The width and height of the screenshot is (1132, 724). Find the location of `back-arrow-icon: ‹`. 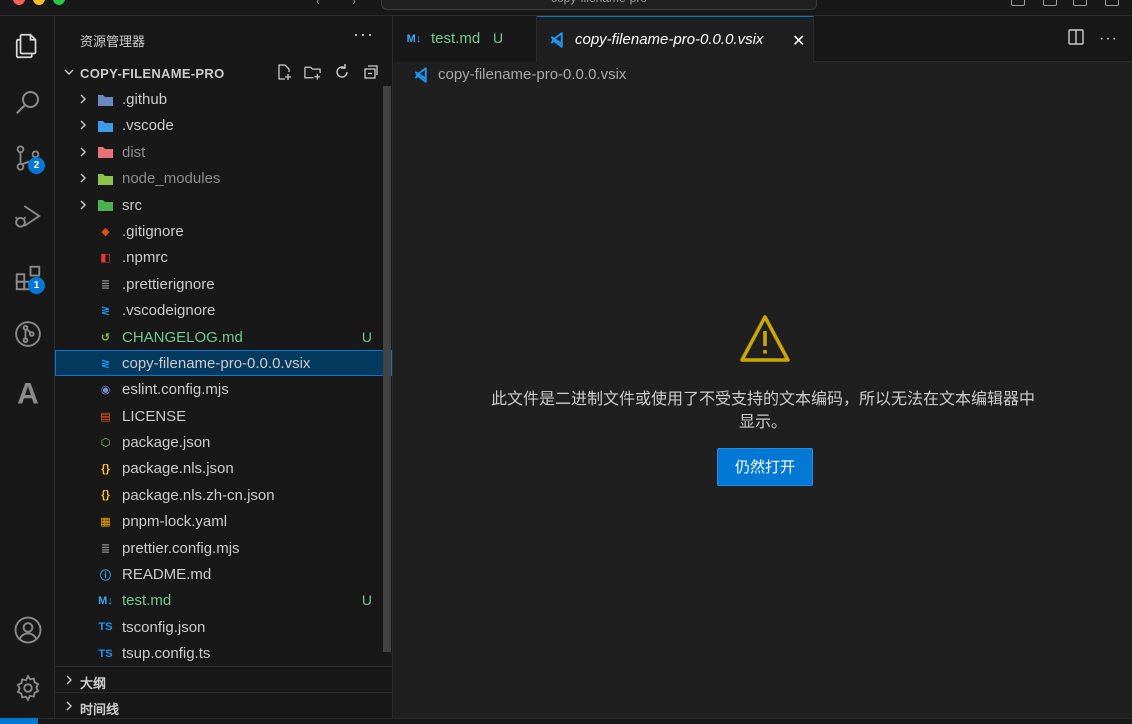

back-arrow-icon: ‹ is located at coordinates (318, 4).